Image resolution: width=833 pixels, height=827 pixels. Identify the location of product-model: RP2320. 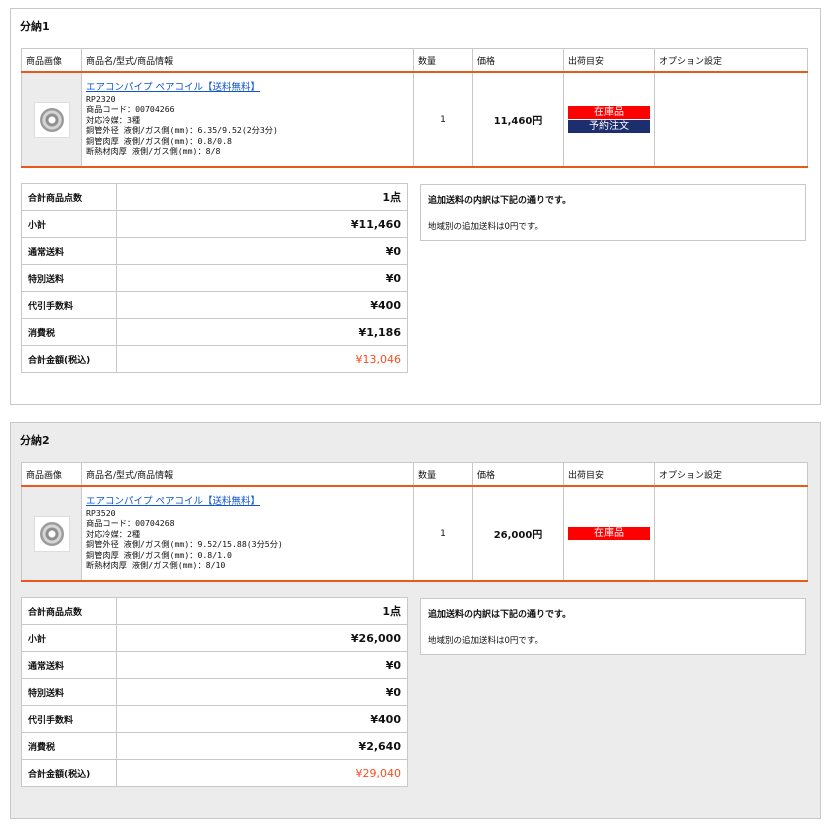
(101, 98).